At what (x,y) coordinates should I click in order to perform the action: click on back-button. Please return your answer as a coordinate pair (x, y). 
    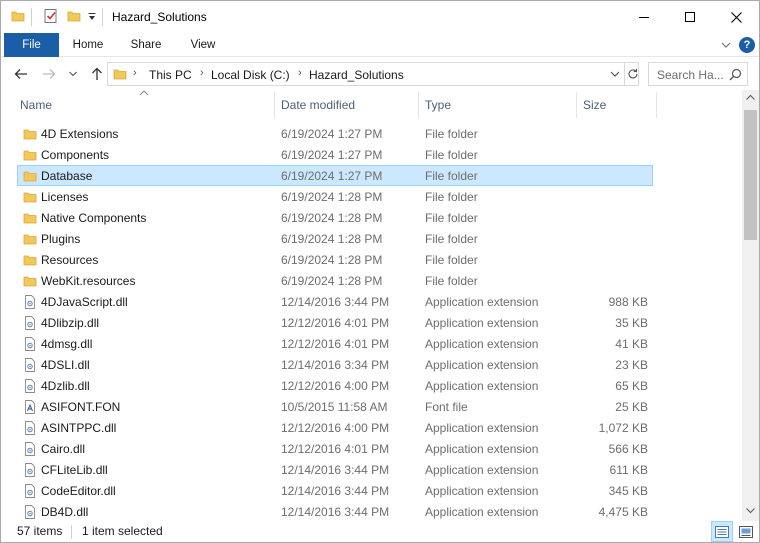
    Looking at the image, I should click on (21, 74).